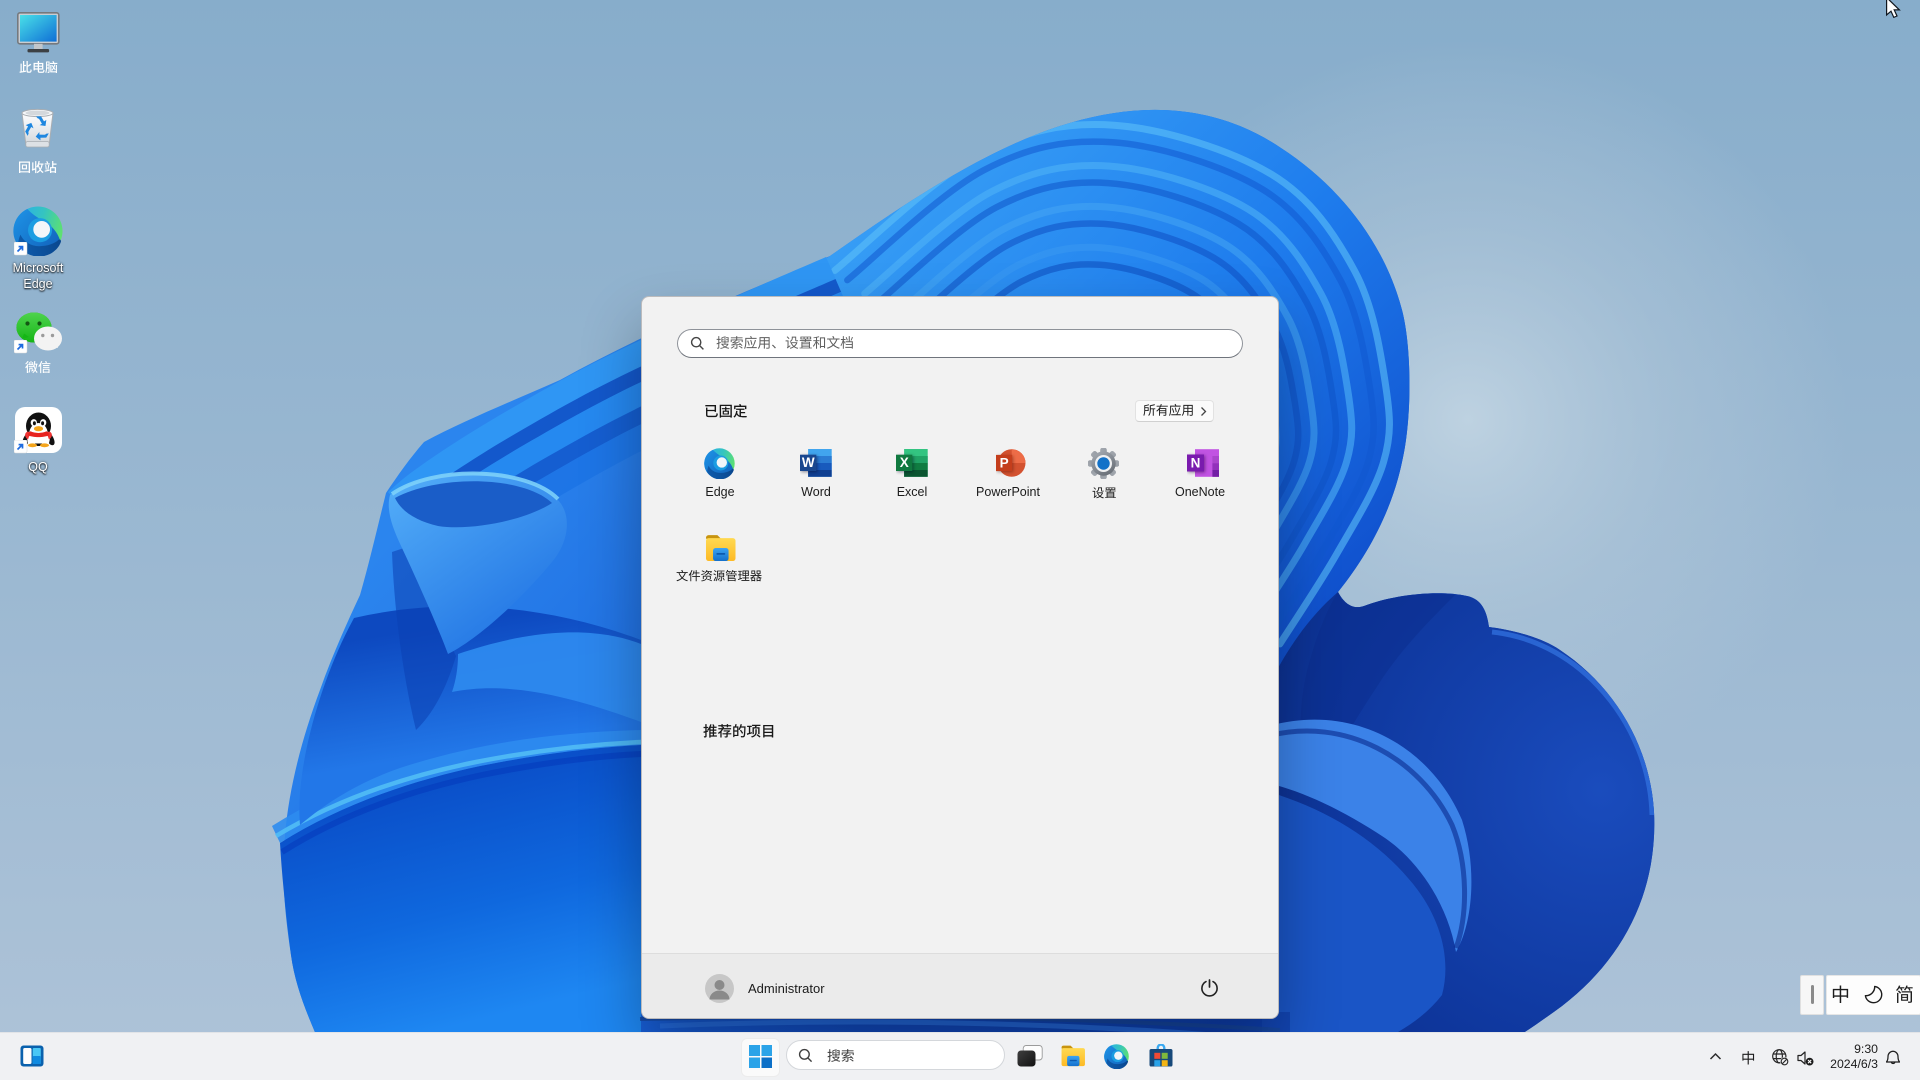  I want to click on svg-text: N, so click(1196, 463).